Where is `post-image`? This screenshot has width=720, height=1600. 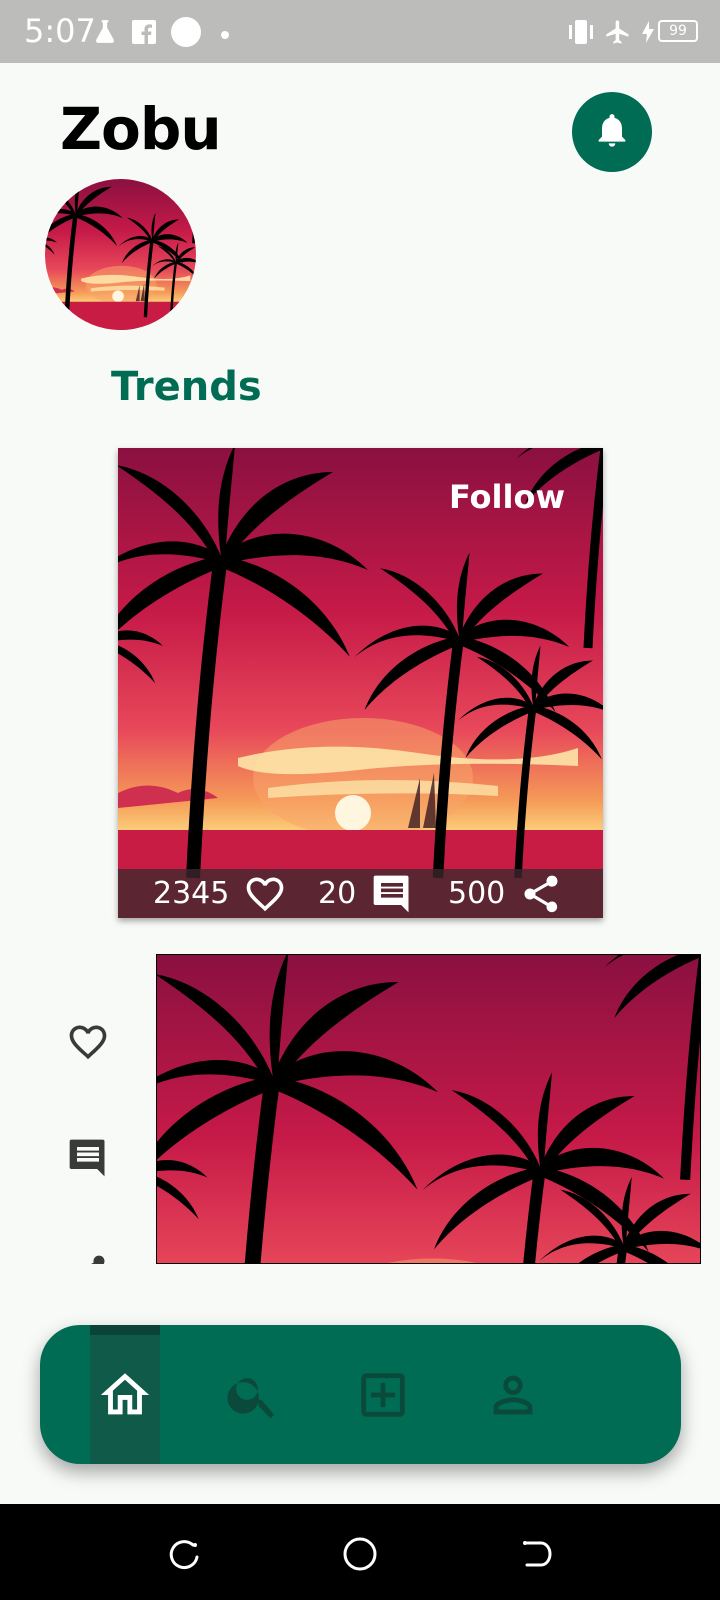 post-image is located at coordinates (428, 1109).